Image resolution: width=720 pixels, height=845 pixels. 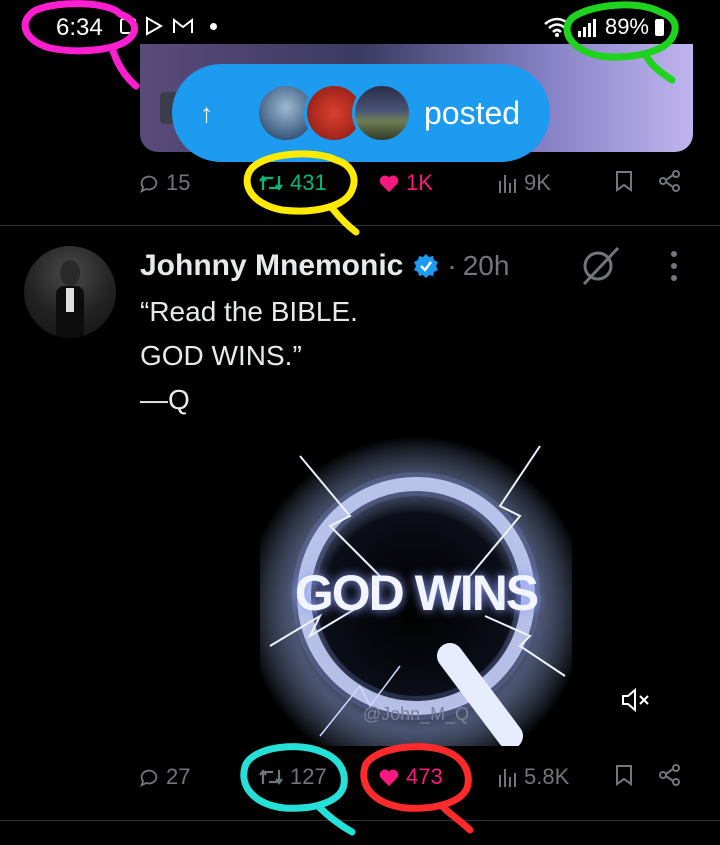 I want to click on gmail-icon, so click(x=183, y=25).